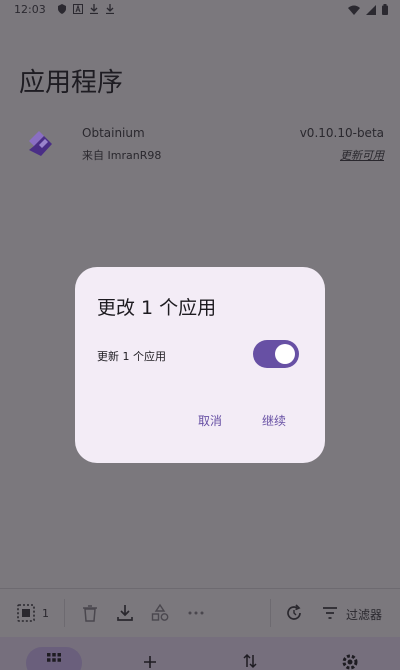 This screenshot has height=670, width=400. What do you see at coordinates (131, 356) in the screenshot?
I see `update-toggle-label: 更新 1 个应用` at bounding box center [131, 356].